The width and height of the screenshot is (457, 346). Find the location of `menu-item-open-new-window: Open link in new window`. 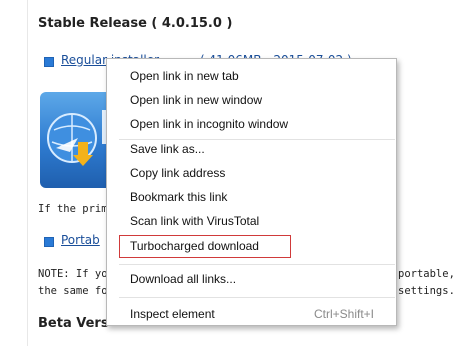

menu-item-open-new-window: Open link in new window is located at coordinates (251, 100).